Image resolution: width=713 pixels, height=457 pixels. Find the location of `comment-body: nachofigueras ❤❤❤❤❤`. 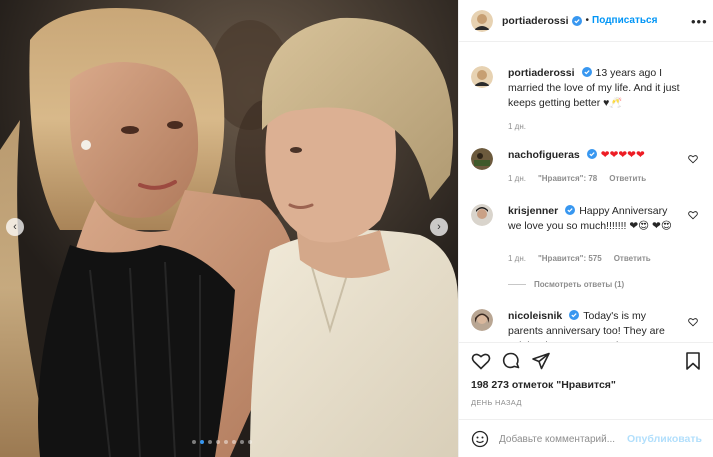

comment-body: nachofigueras ❤❤❤❤❤ is located at coordinates (595, 155).